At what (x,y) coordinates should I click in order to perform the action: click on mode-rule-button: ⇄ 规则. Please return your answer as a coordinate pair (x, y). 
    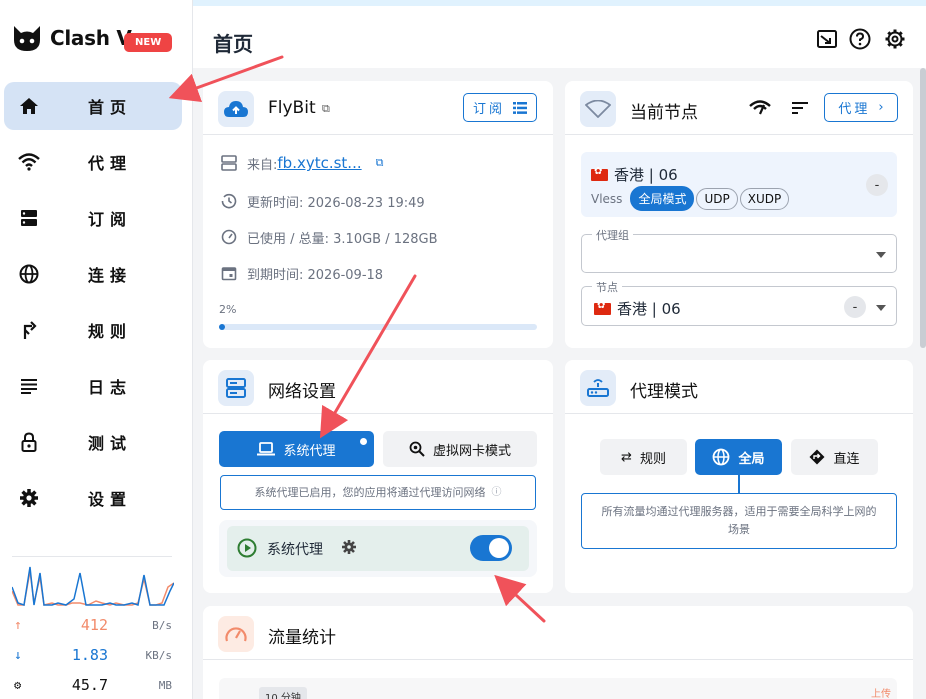
    Looking at the image, I should click on (643, 457).